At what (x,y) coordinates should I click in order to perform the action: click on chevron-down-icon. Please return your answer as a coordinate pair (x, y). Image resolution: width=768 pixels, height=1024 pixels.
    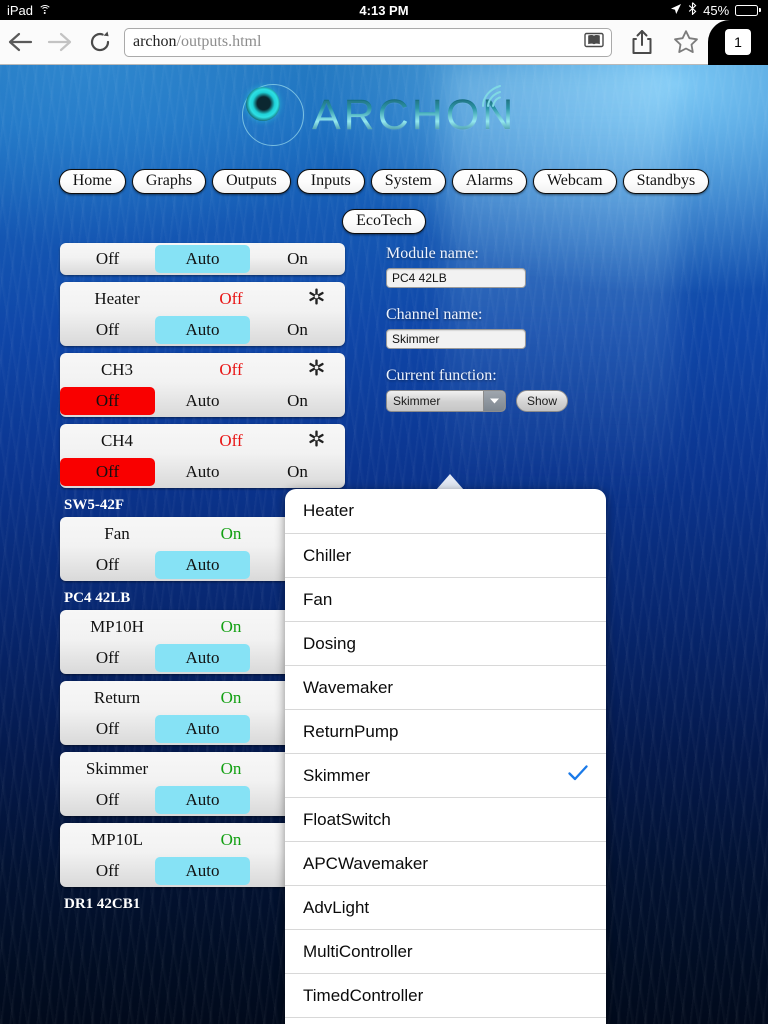
    Looking at the image, I should click on (494, 401).